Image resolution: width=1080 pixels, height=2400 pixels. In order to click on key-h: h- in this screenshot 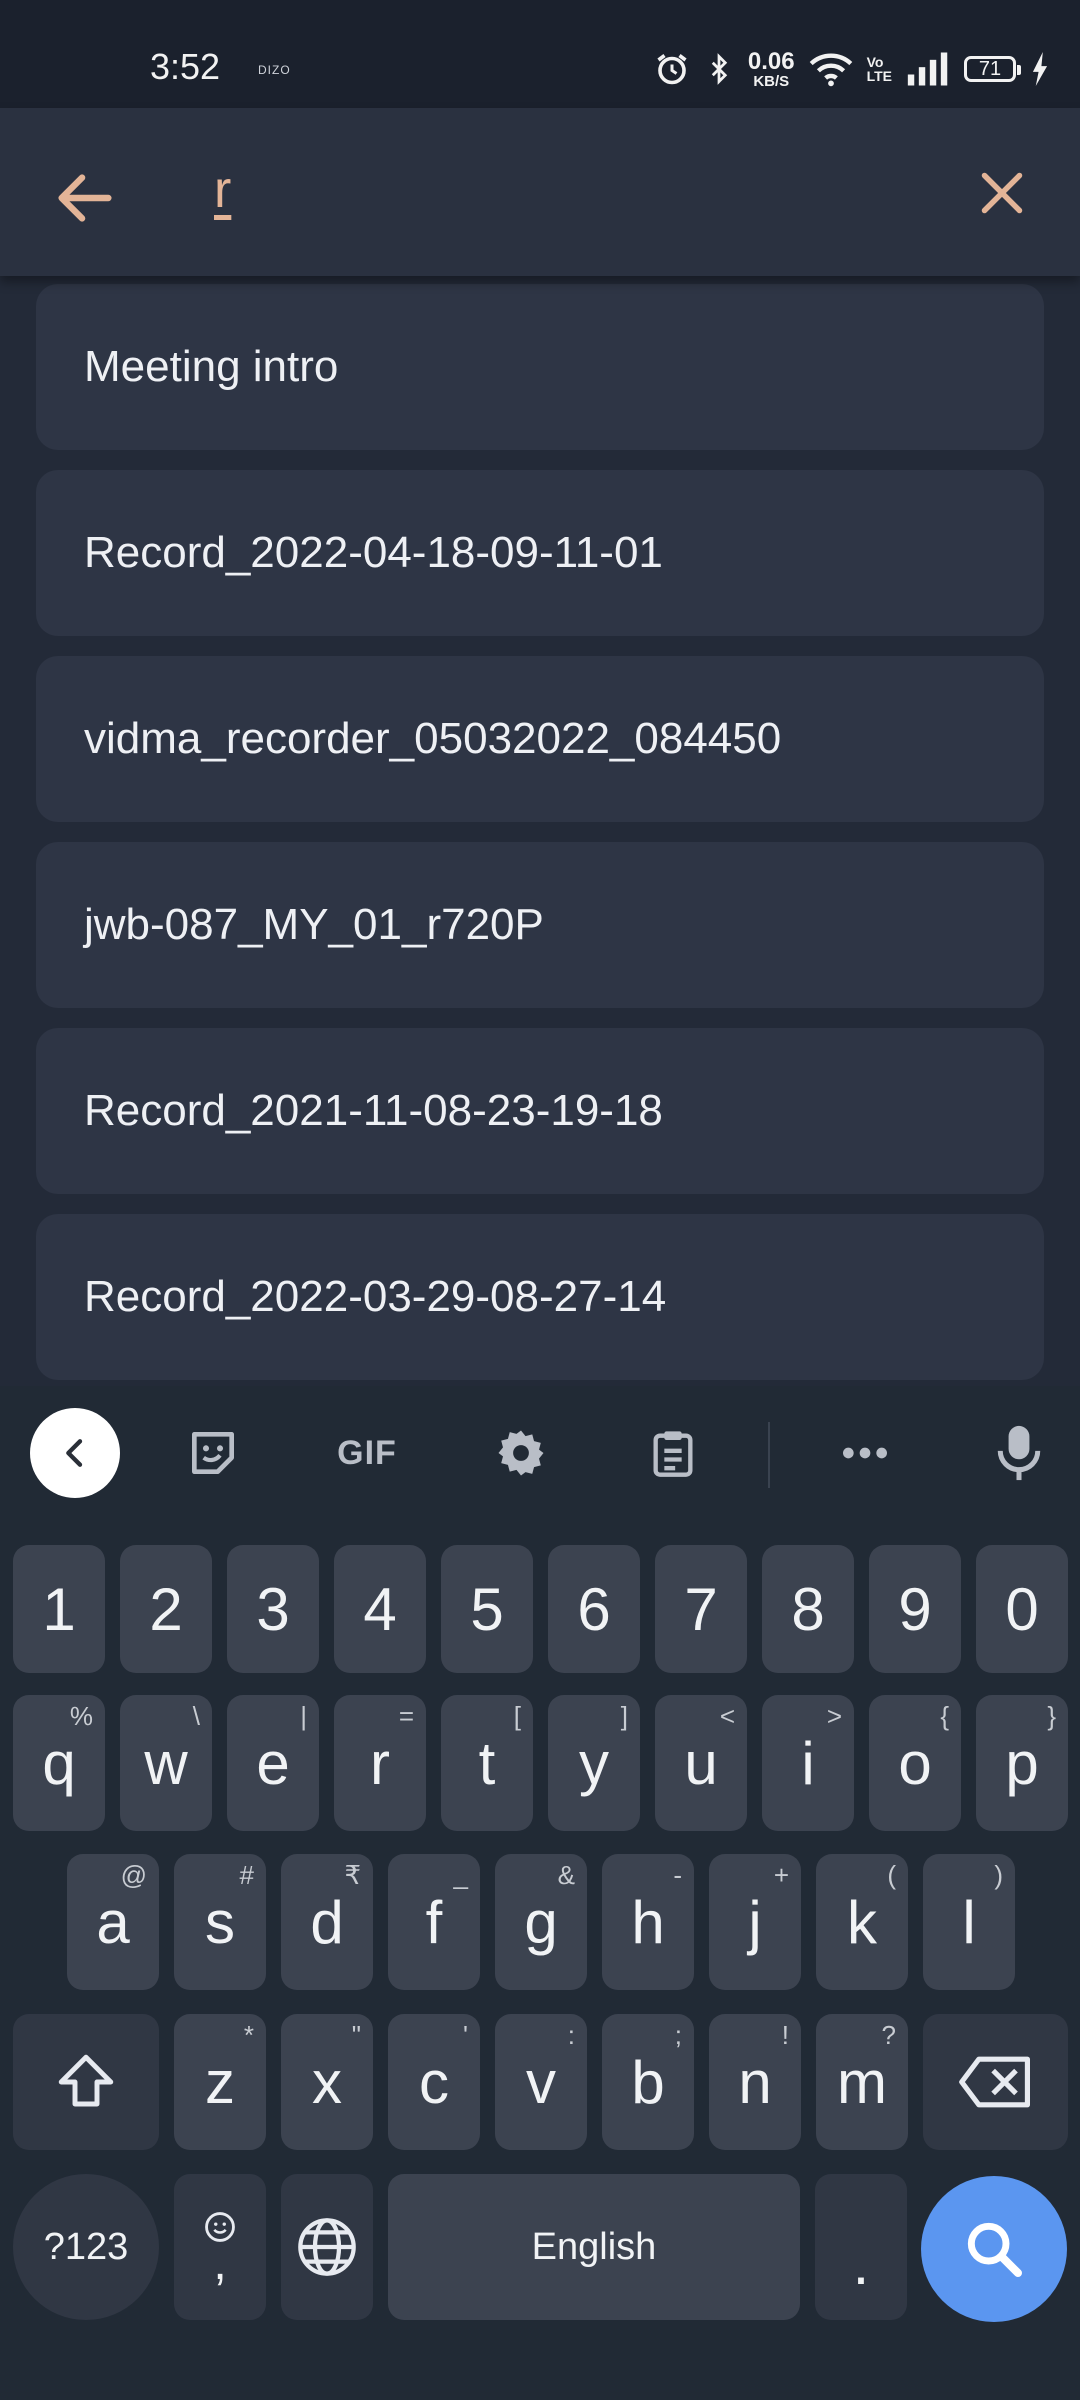, I will do `click(648, 1922)`.